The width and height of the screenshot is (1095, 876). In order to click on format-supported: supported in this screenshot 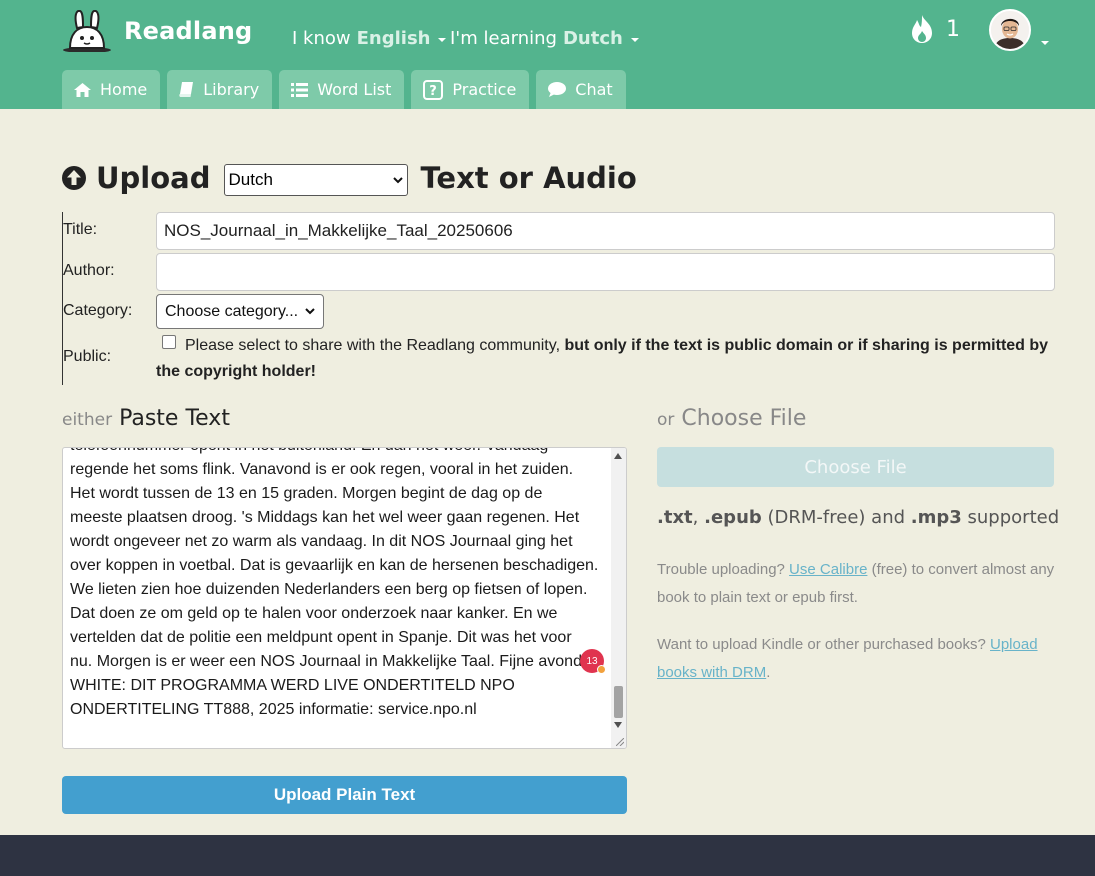, I will do `click(1013, 517)`.